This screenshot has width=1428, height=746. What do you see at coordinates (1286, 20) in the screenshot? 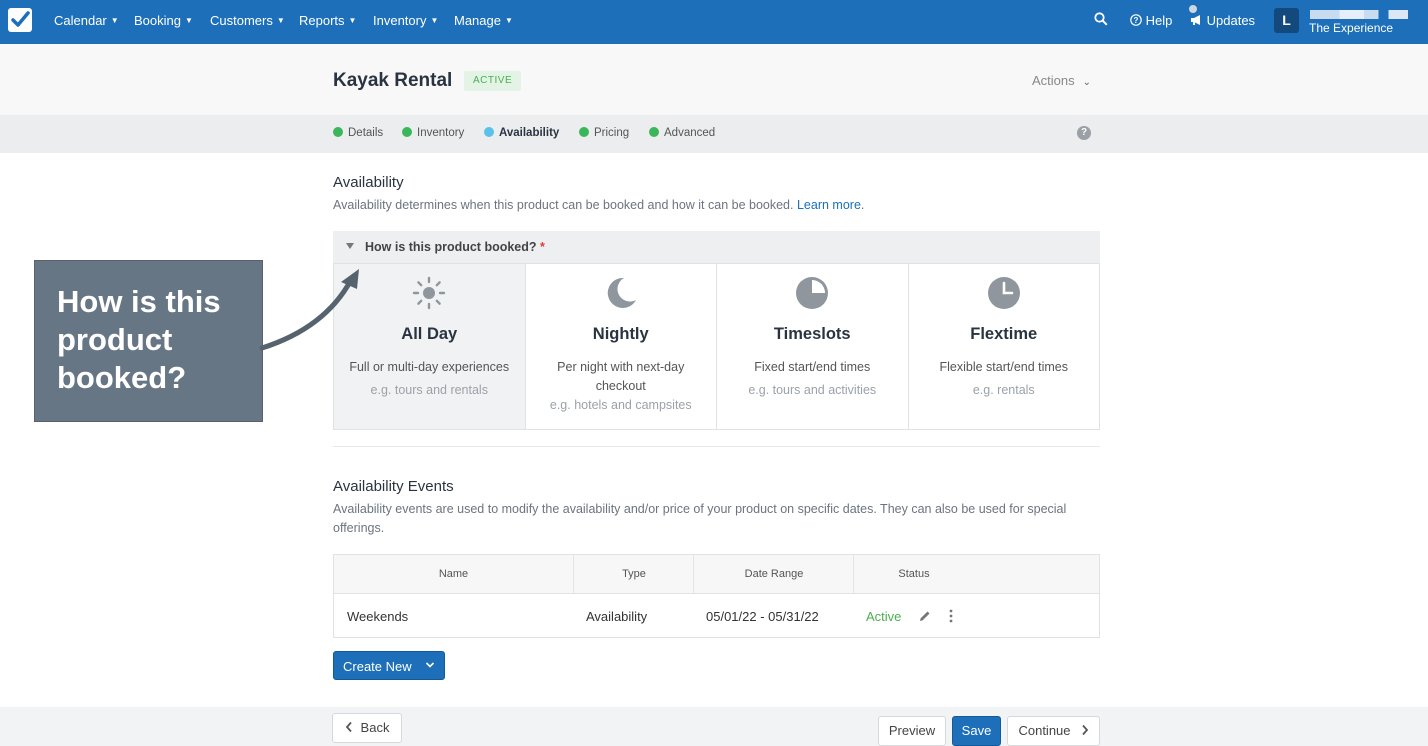
I see `avatar: L` at bounding box center [1286, 20].